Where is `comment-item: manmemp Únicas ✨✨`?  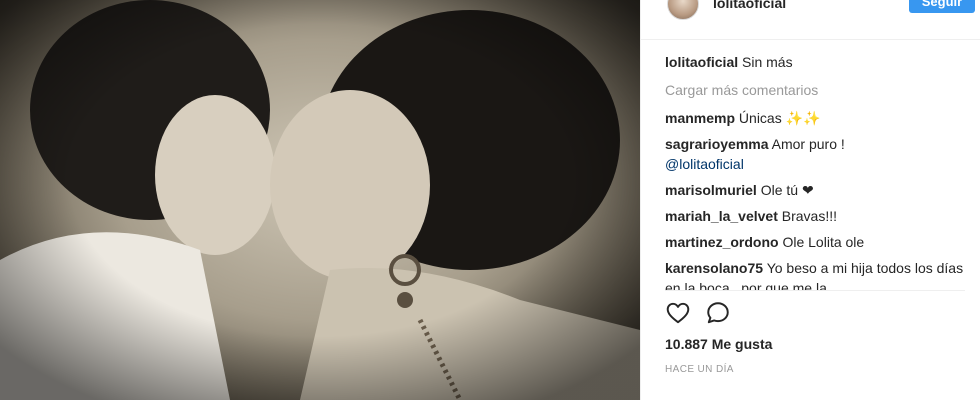 comment-item: manmemp Únicas ✨✨ is located at coordinates (820, 118).